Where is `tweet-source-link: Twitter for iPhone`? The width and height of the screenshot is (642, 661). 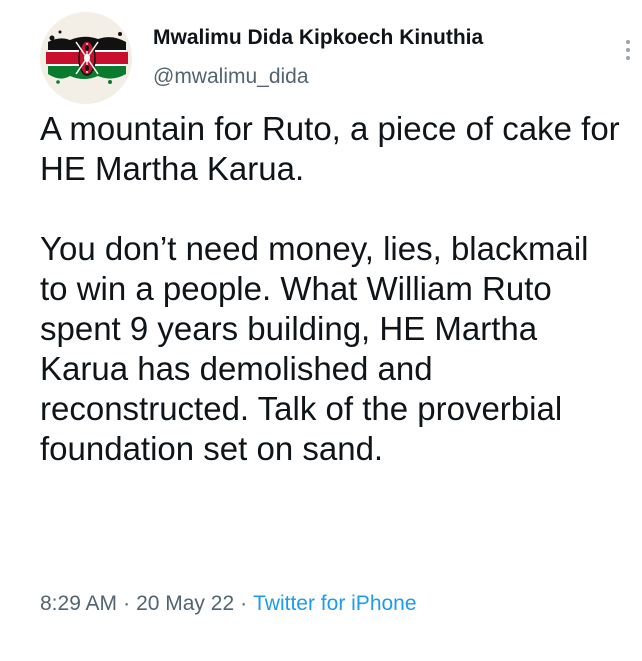
tweet-source-link: Twitter for iPhone is located at coordinates (334, 603).